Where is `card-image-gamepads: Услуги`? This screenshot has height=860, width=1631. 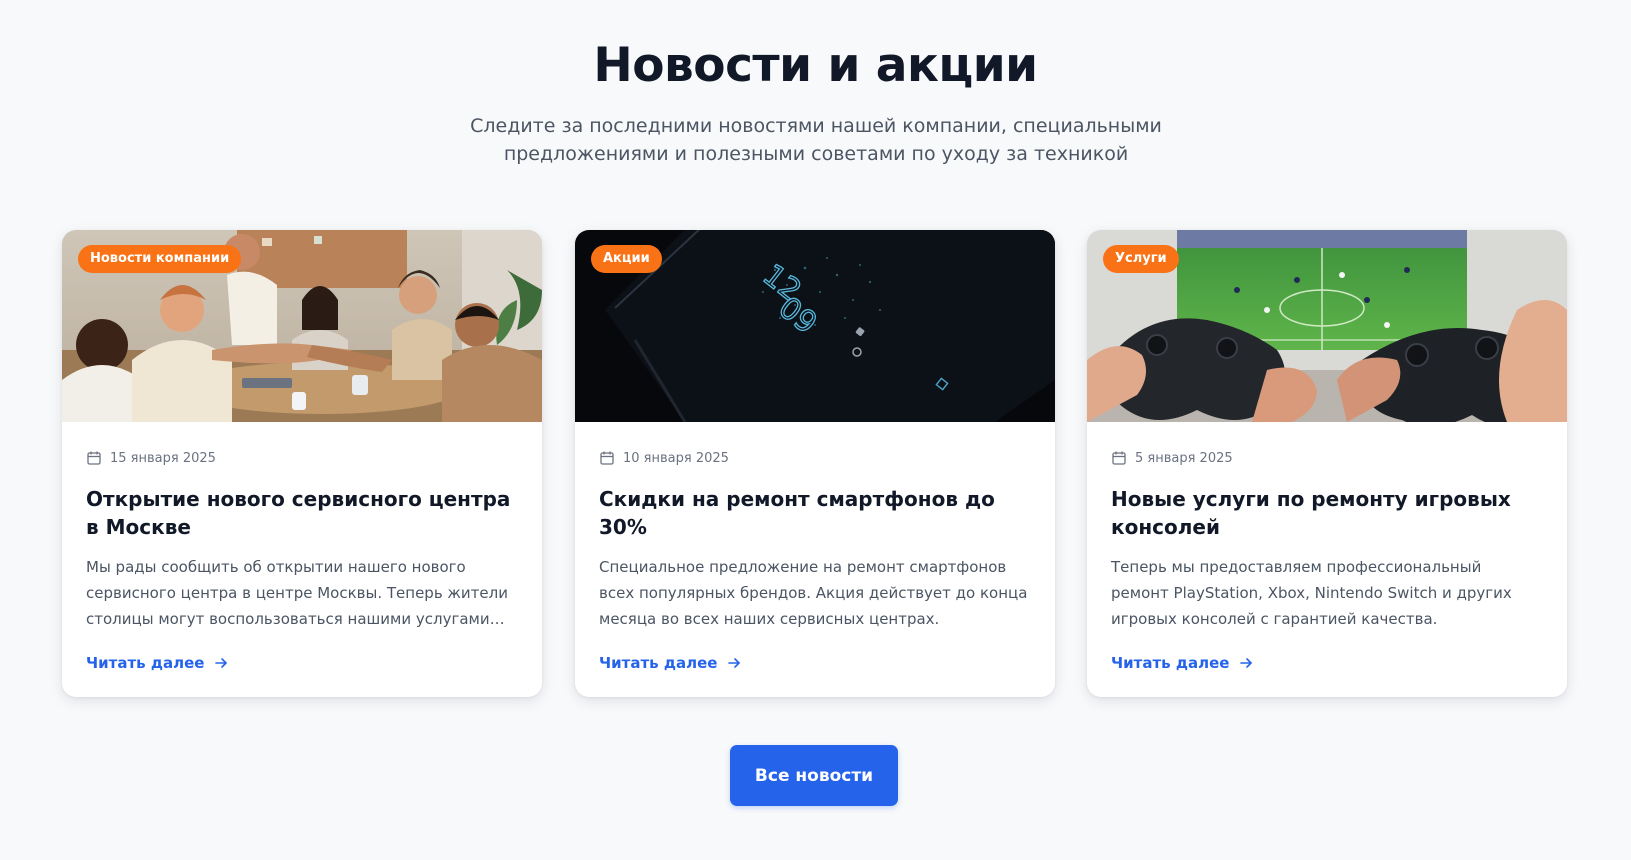
card-image-gamepads: Услуги is located at coordinates (1327, 326).